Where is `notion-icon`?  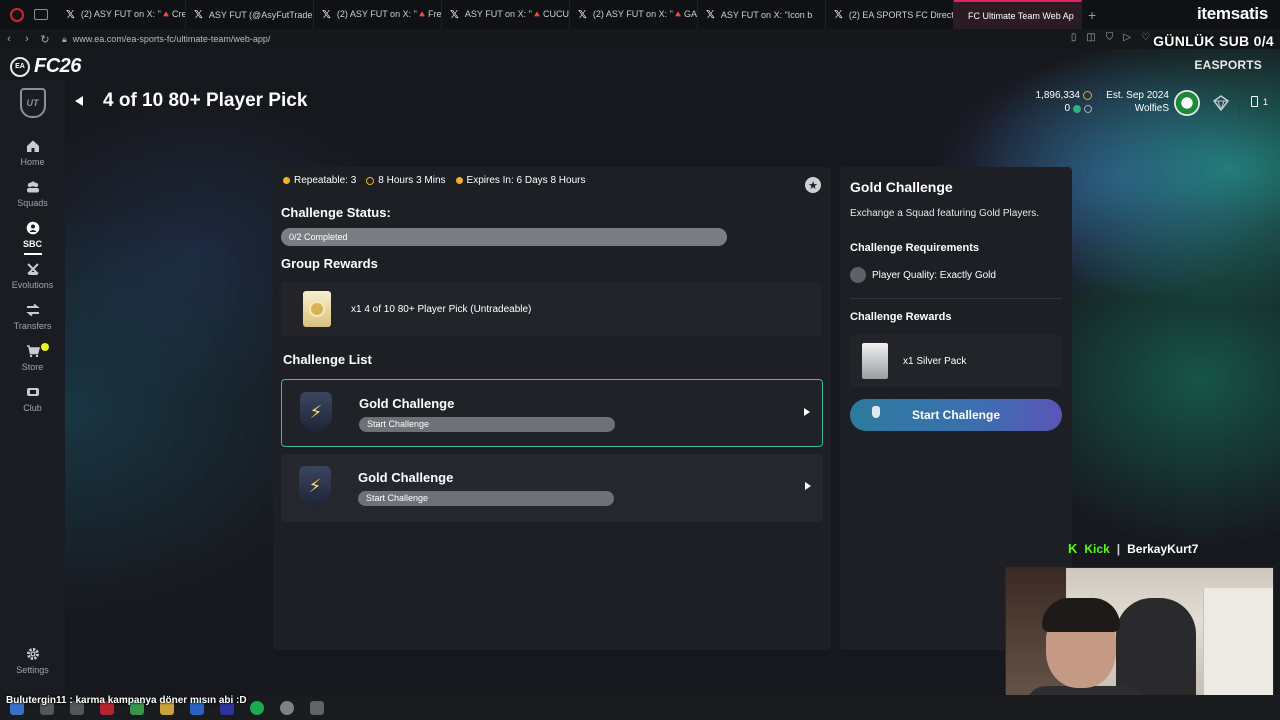 notion-icon is located at coordinates (317, 707).